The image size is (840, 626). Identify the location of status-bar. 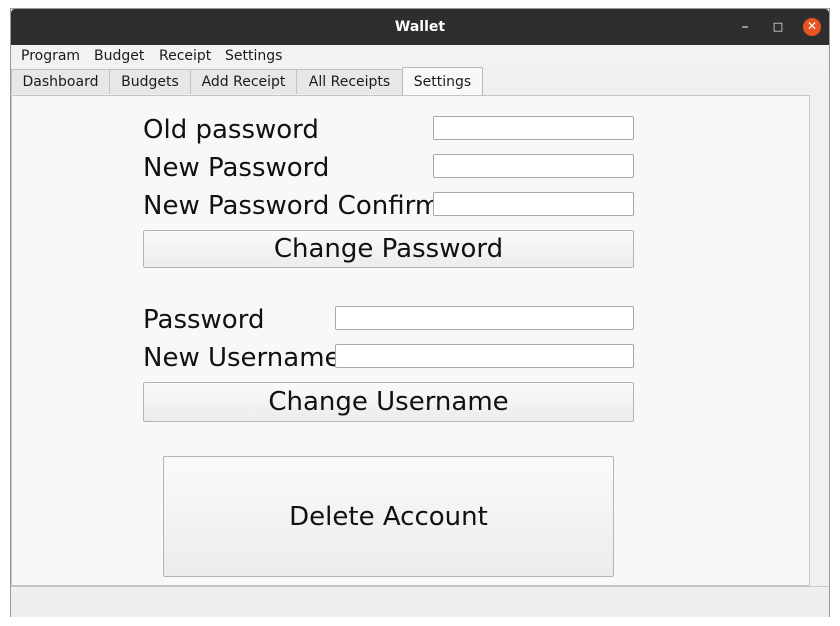
(420, 601).